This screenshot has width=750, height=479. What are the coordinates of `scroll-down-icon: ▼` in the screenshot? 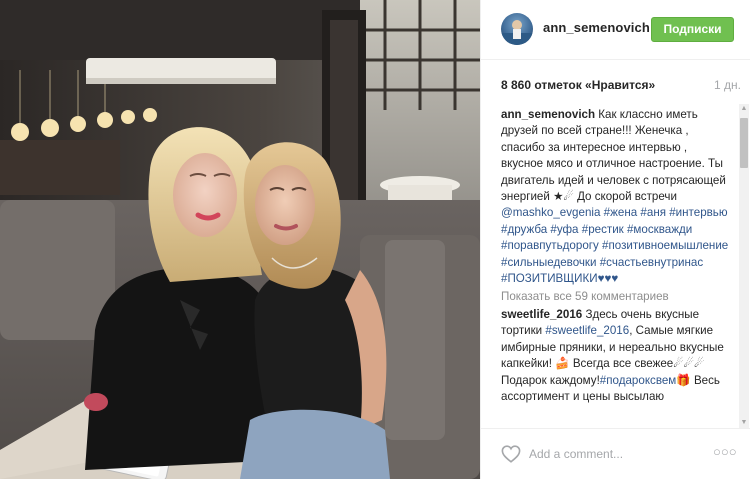 It's located at (744, 423).